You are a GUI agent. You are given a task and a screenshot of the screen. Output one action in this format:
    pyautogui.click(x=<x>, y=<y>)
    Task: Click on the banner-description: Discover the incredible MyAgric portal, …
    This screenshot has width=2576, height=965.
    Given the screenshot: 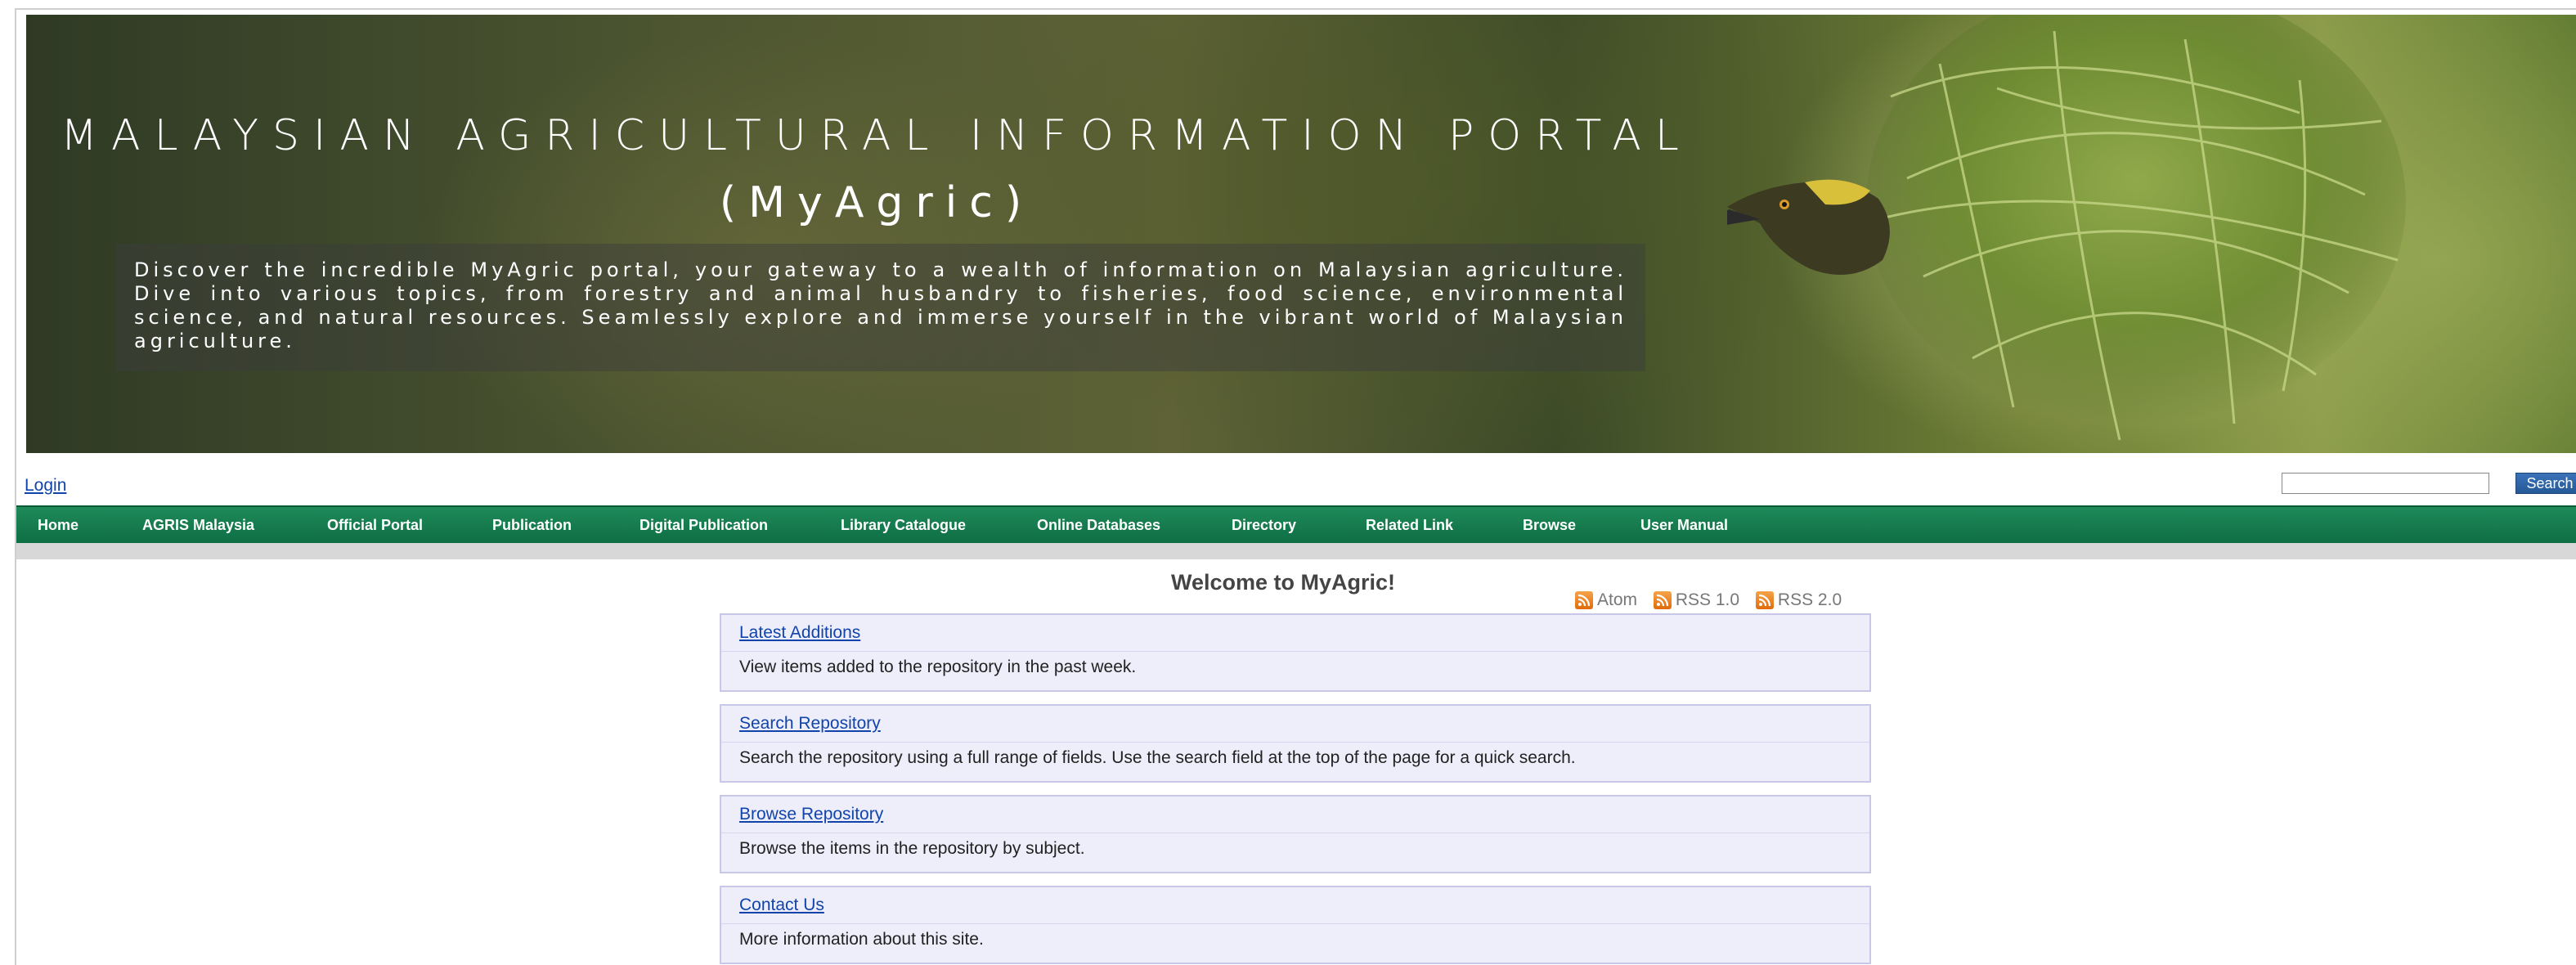 What is the action you would take?
    pyautogui.click(x=881, y=307)
    